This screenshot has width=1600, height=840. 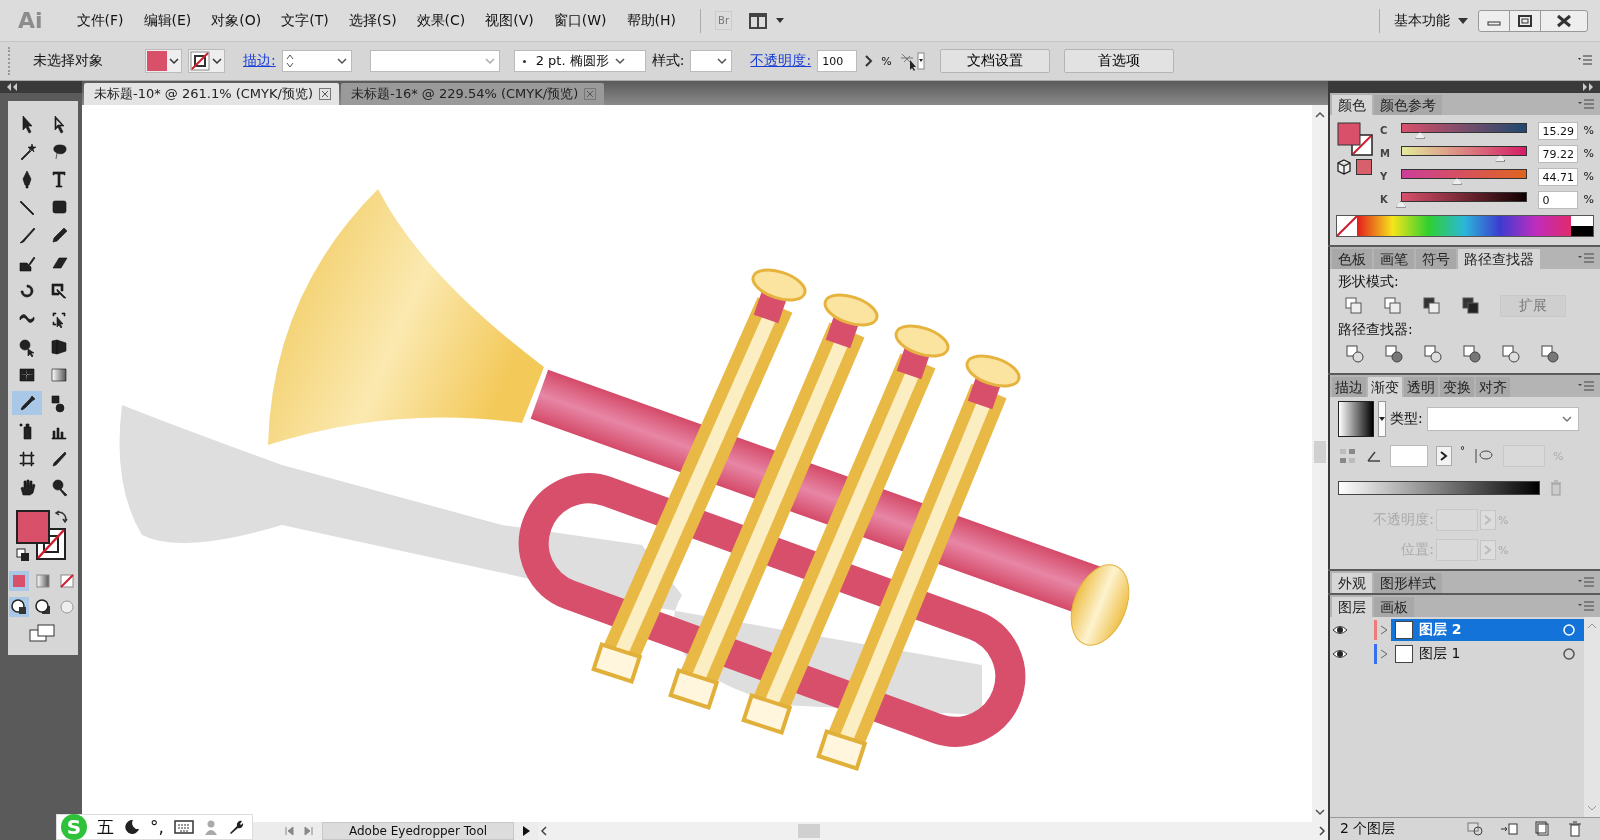 I want to click on document-tab: 未标题-10* @ 261.1% (CMYK/预览), so click(x=211, y=94).